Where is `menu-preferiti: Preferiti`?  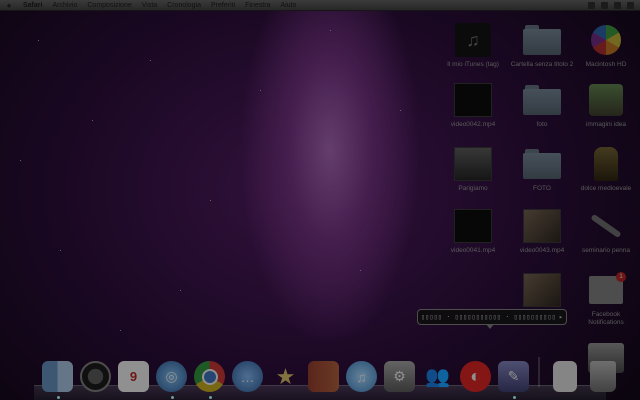 menu-preferiti: Preferiti is located at coordinates (223, 5).